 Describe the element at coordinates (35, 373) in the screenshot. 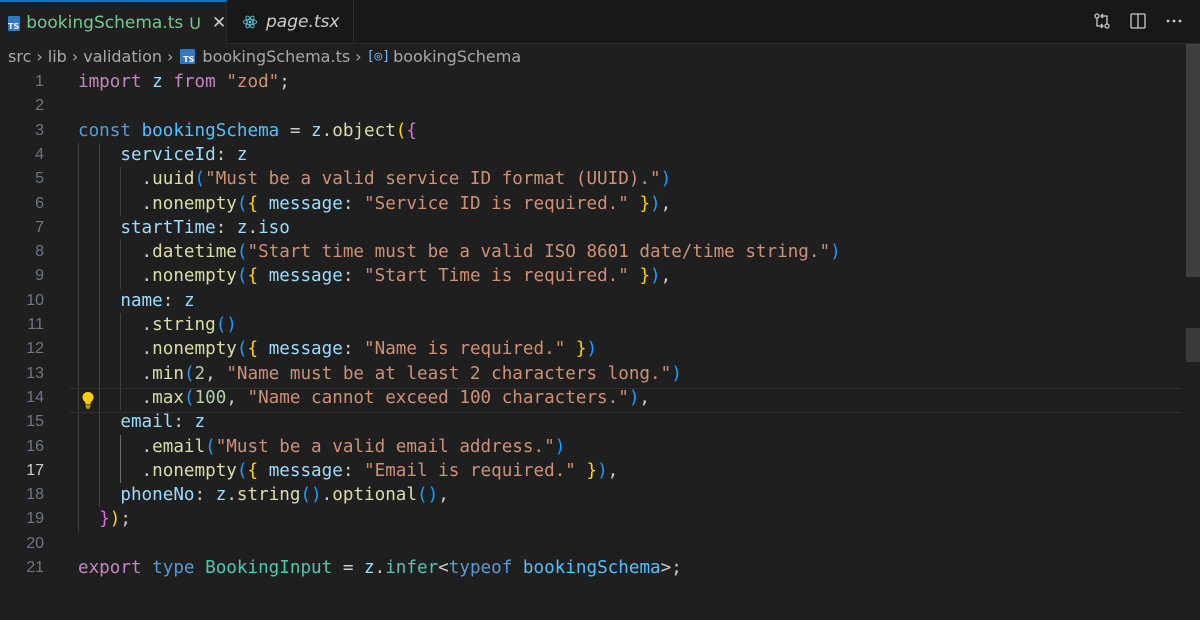

I see `line-number: 13` at that location.